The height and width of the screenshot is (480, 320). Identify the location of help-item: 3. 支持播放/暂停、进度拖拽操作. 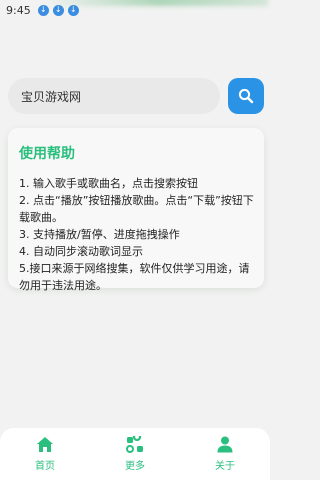
(99, 234).